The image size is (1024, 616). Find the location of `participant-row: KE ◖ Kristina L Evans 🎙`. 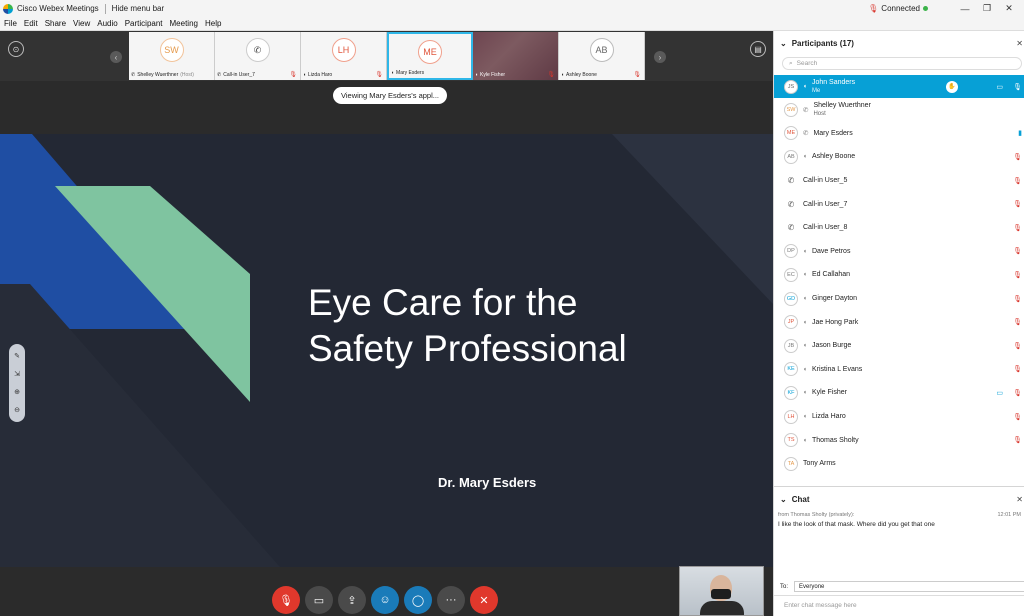

participant-row: KE ◖ Kristina L Evans 🎙 is located at coordinates (899, 370).